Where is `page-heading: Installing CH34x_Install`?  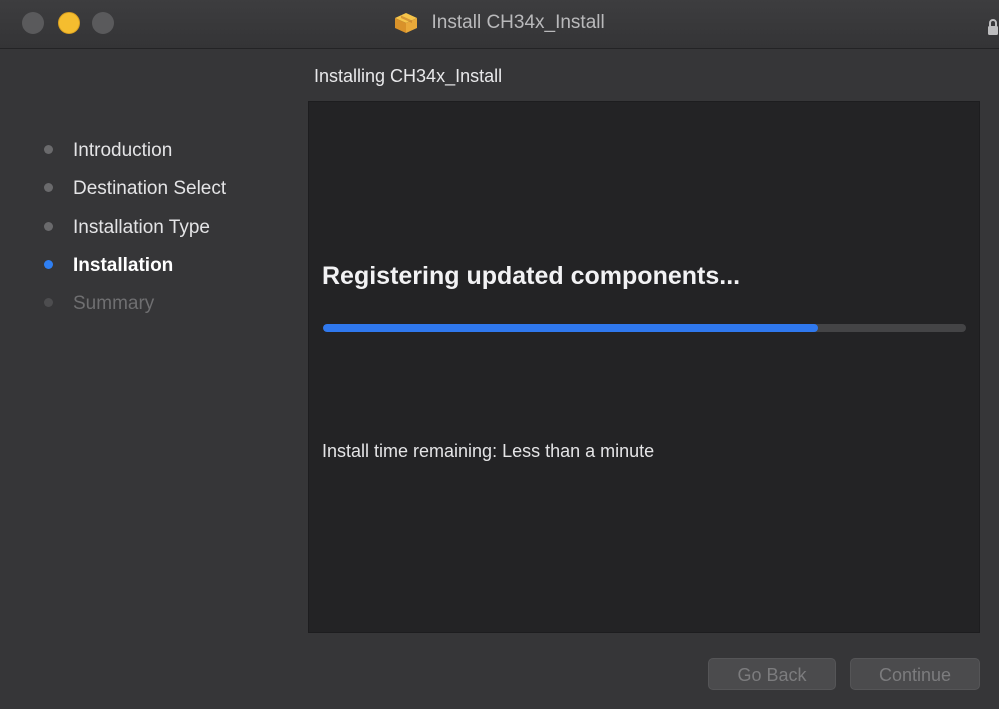
page-heading: Installing CH34x_Install is located at coordinates (408, 76).